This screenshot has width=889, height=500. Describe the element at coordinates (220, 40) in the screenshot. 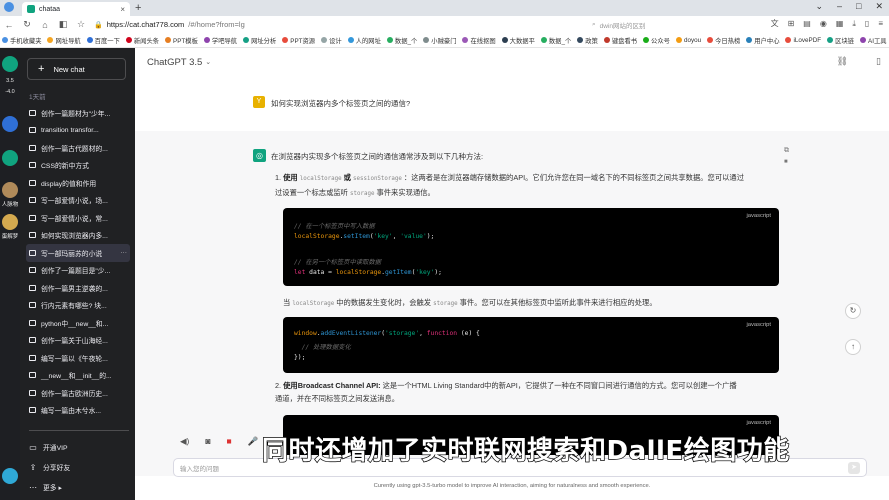

I see `bookmark-item: 学吧导航` at that location.